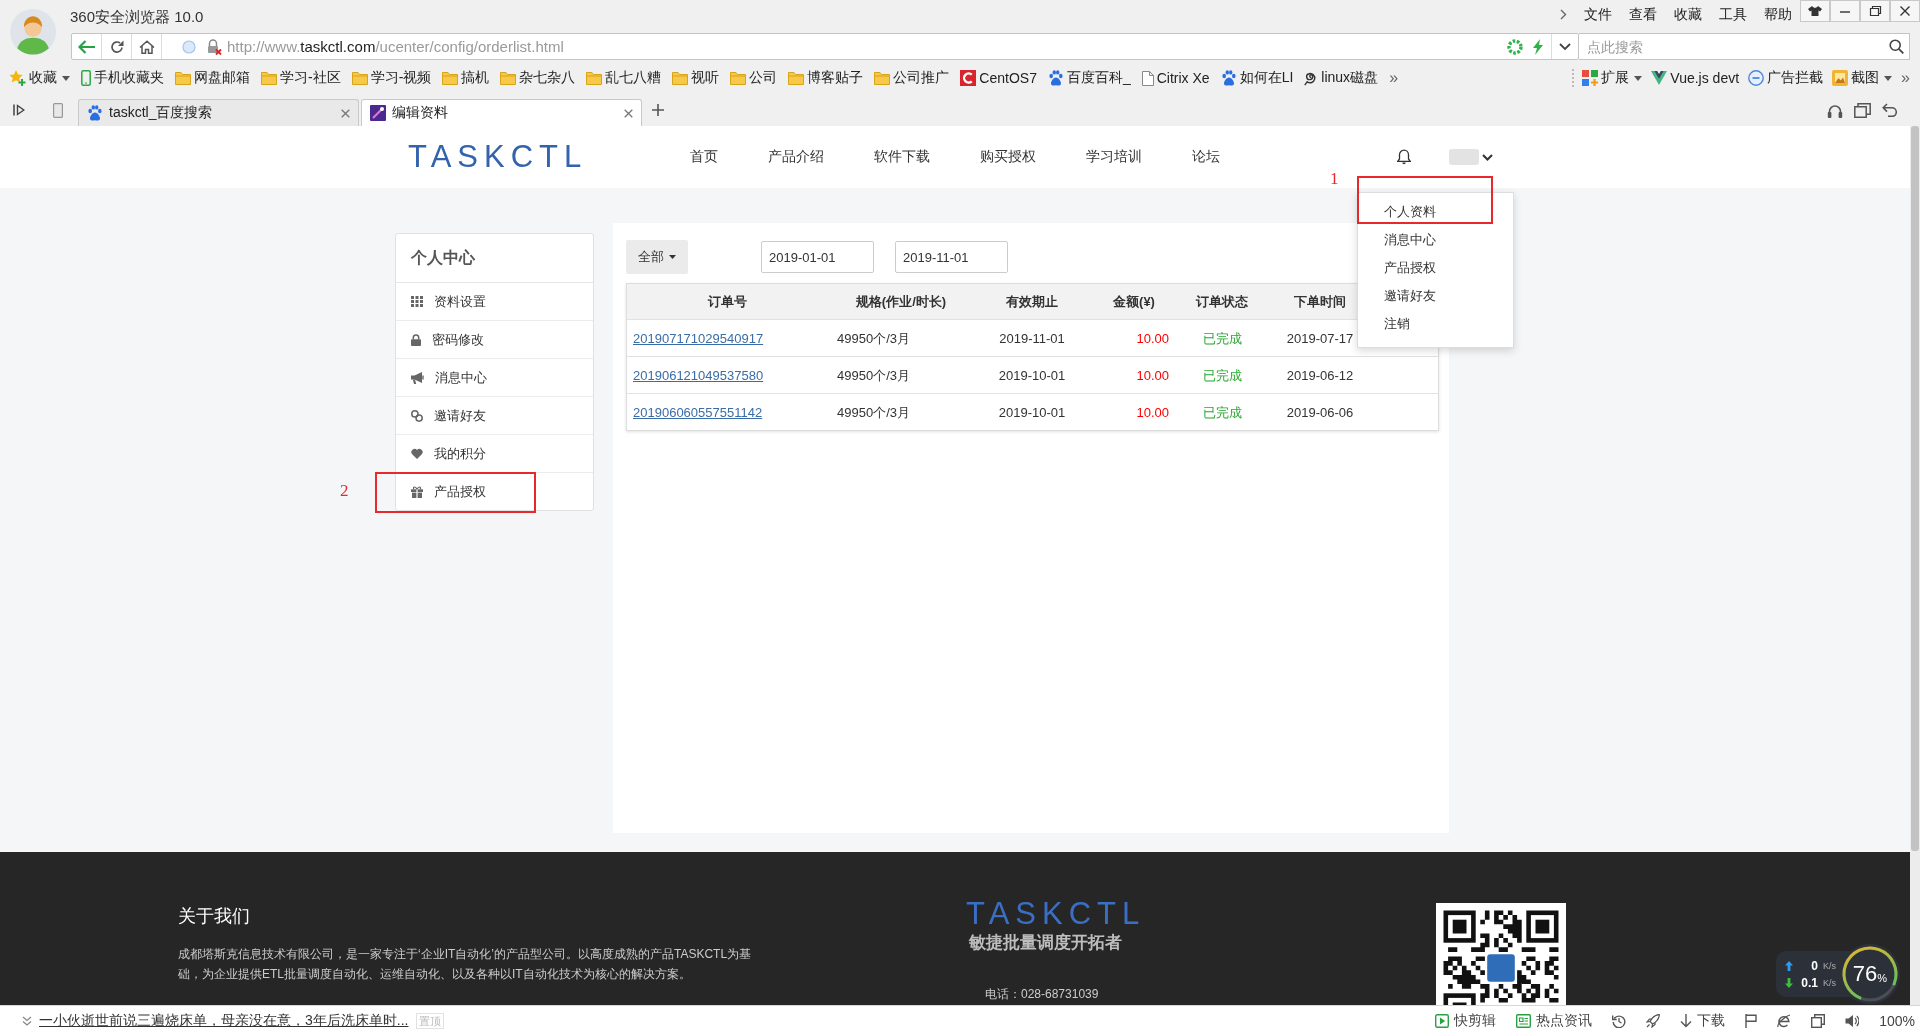 This screenshot has height=1035, width=1920. I want to click on nav-link: 购买授权, so click(1008, 157).